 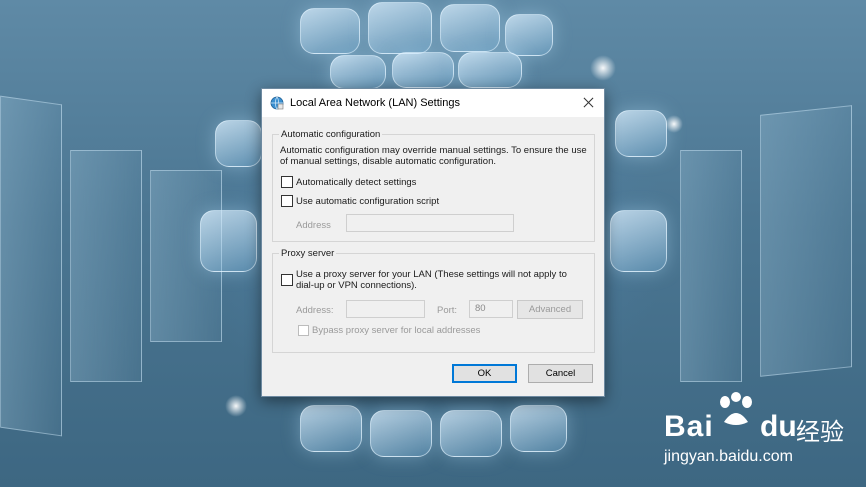 I want to click on proxy-port-input: 80, so click(x=491, y=309).